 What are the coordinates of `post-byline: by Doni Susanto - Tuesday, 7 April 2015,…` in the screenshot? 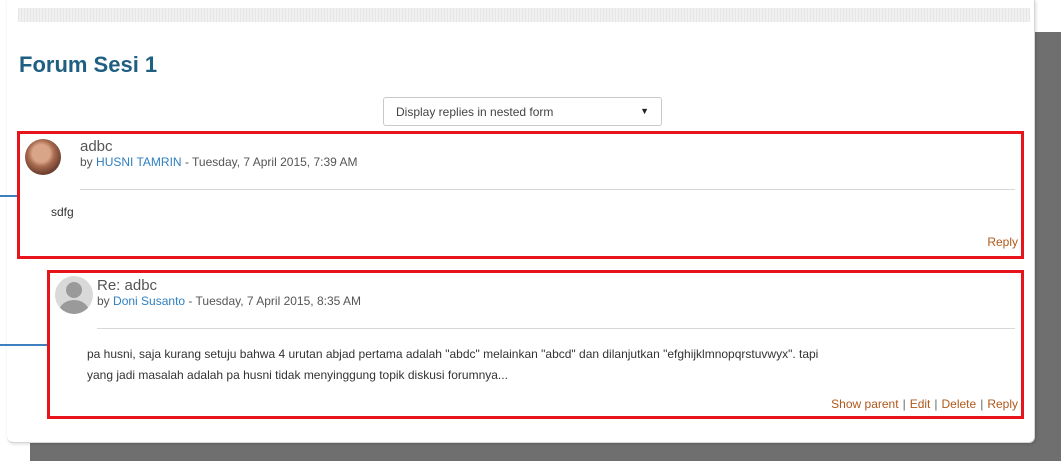 It's located at (229, 301).